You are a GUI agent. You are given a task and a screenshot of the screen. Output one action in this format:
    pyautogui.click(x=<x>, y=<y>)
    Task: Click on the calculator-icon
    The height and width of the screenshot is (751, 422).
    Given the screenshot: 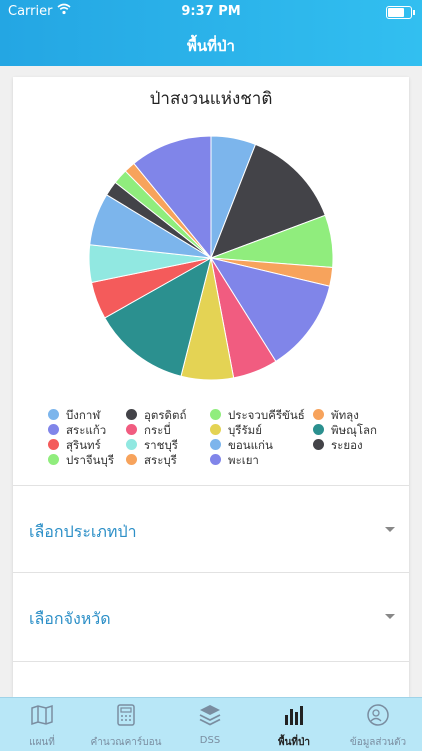 What is the action you would take?
    pyautogui.click(x=126, y=715)
    